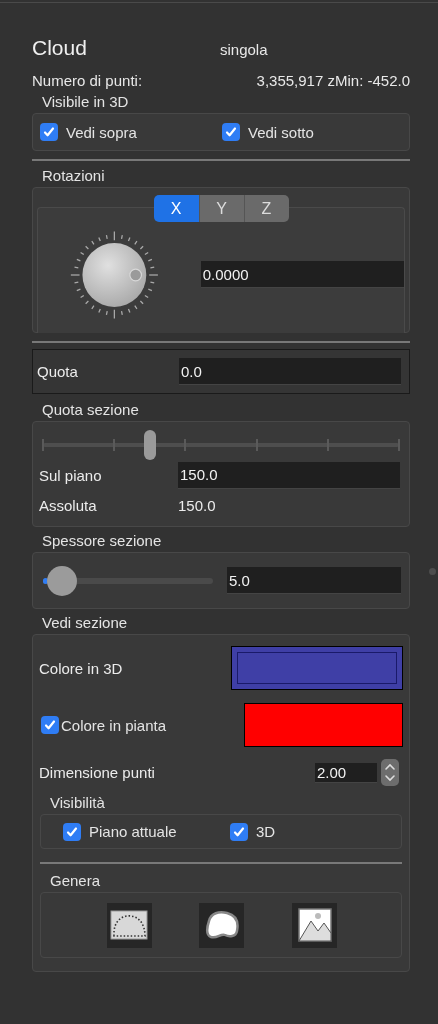 The width and height of the screenshot is (438, 1024). I want to click on checkbox: Vedi sotto, so click(268, 132).